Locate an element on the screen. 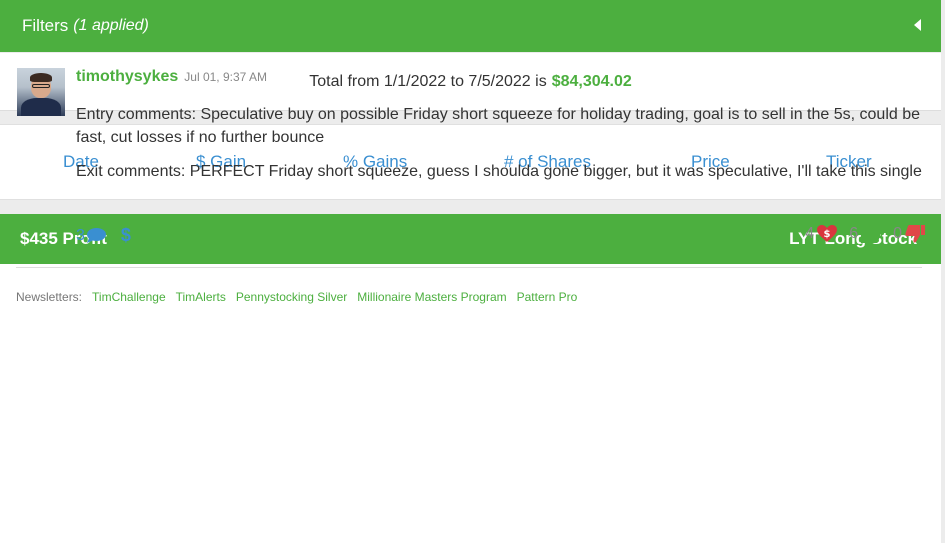 The height and width of the screenshot is (543, 945). total-amount: $84,304.02 is located at coordinates (591, 81).